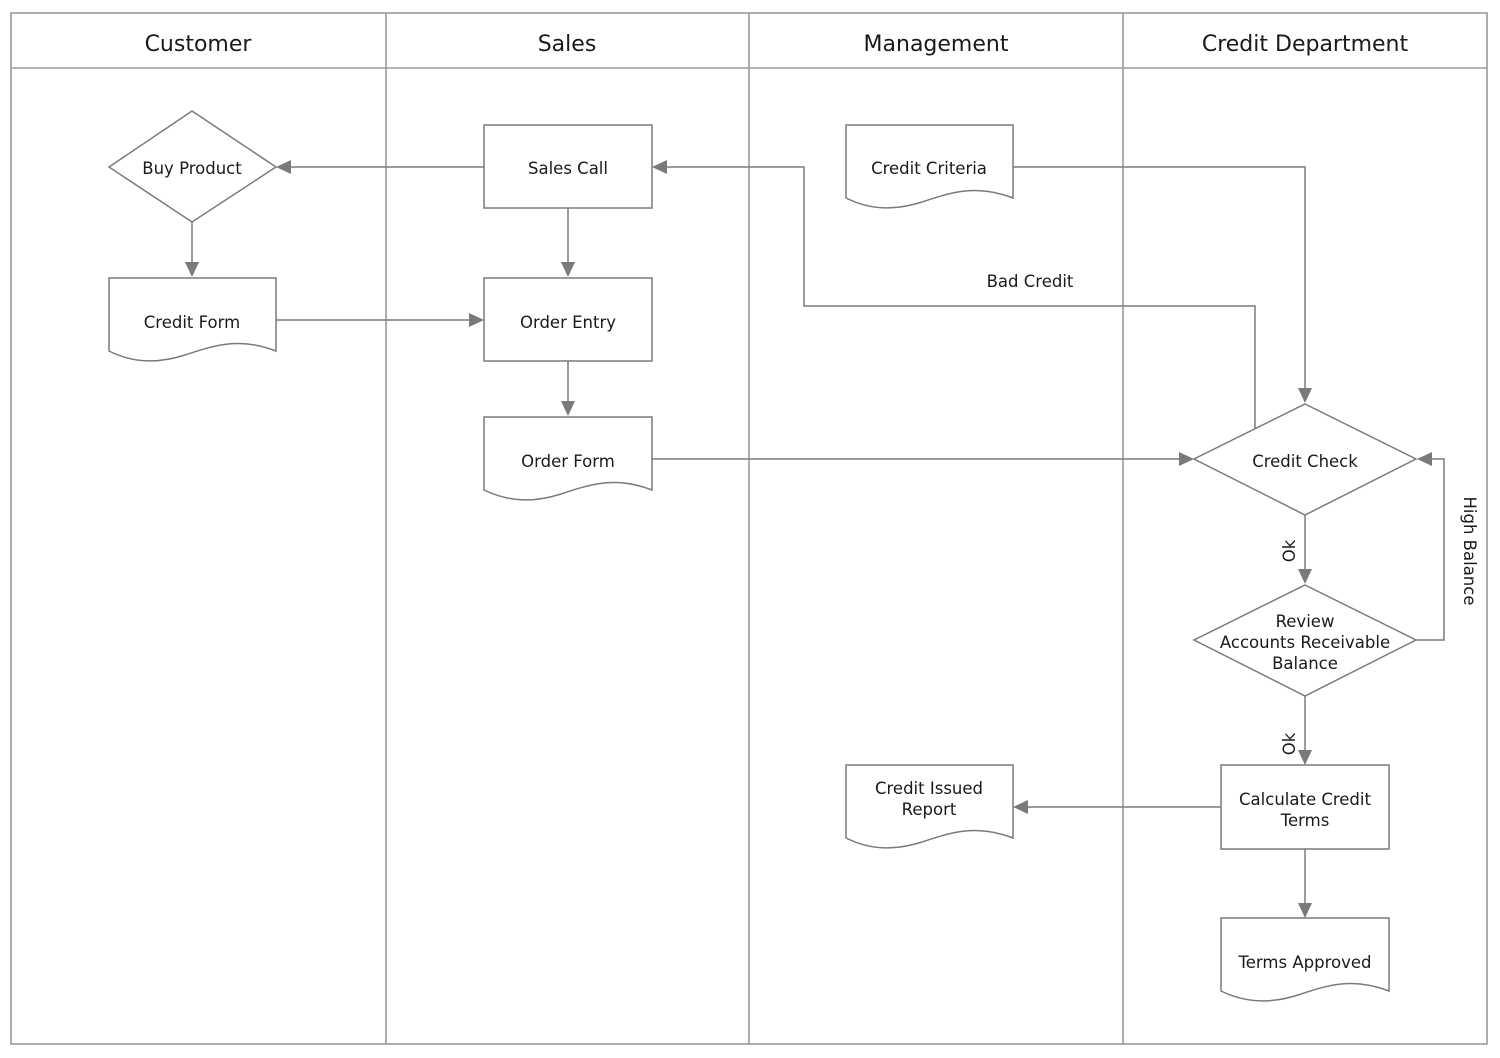 The image size is (1500, 1058). I want to click on node-credit-issued-report: Credit Issued Report, so click(929, 806).